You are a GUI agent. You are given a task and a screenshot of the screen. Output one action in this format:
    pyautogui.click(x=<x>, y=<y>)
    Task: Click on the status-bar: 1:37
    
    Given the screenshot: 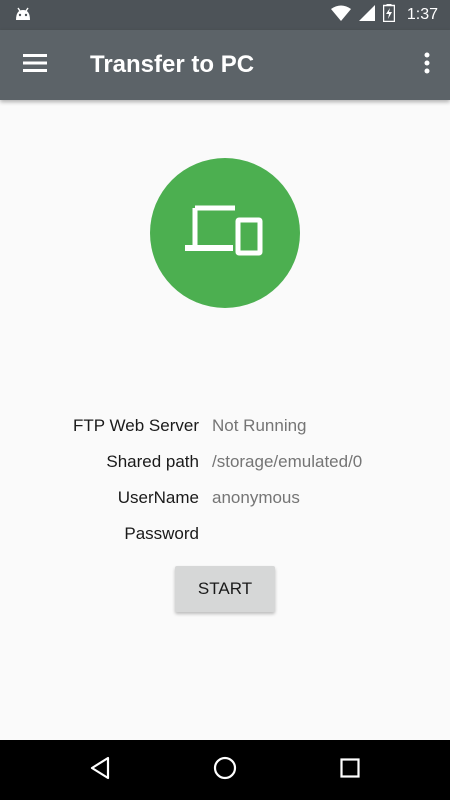 What is the action you would take?
    pyautogui.click(x=225, y=15)
    